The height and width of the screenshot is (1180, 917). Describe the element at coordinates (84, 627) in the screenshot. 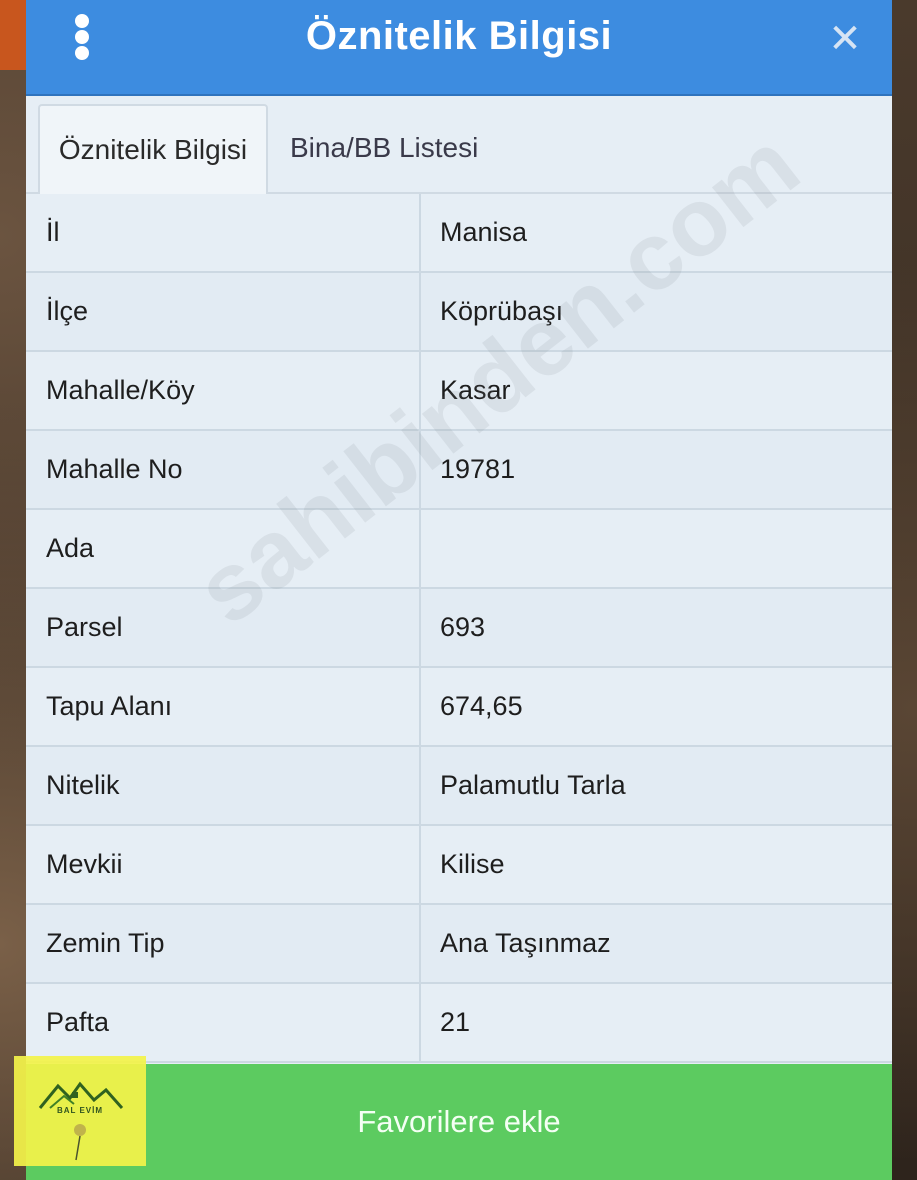

I see `row-label: Parsel` at that location.